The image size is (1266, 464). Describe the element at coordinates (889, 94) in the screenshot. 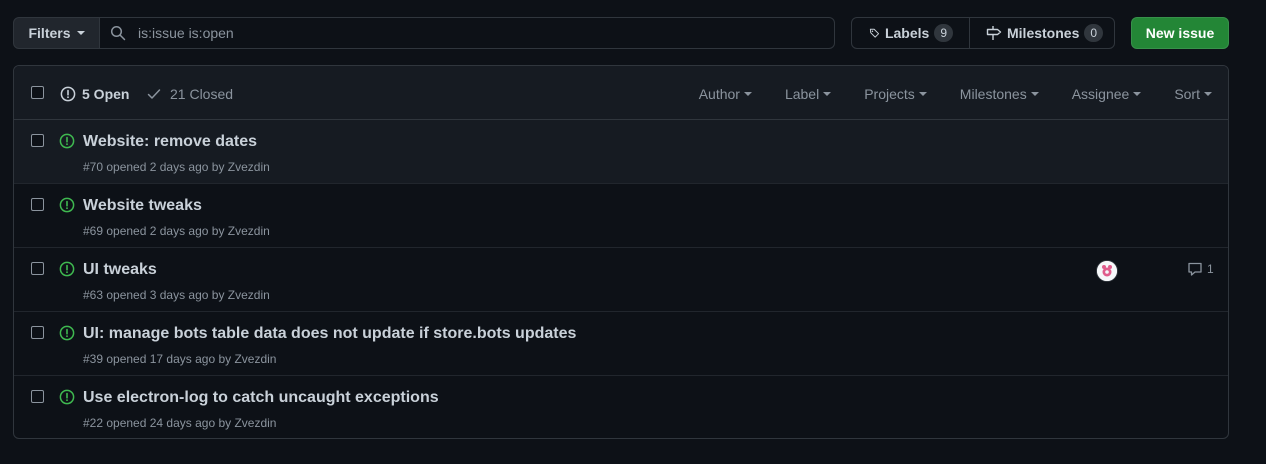

I see `projects-filter-label: Projects` at that location.